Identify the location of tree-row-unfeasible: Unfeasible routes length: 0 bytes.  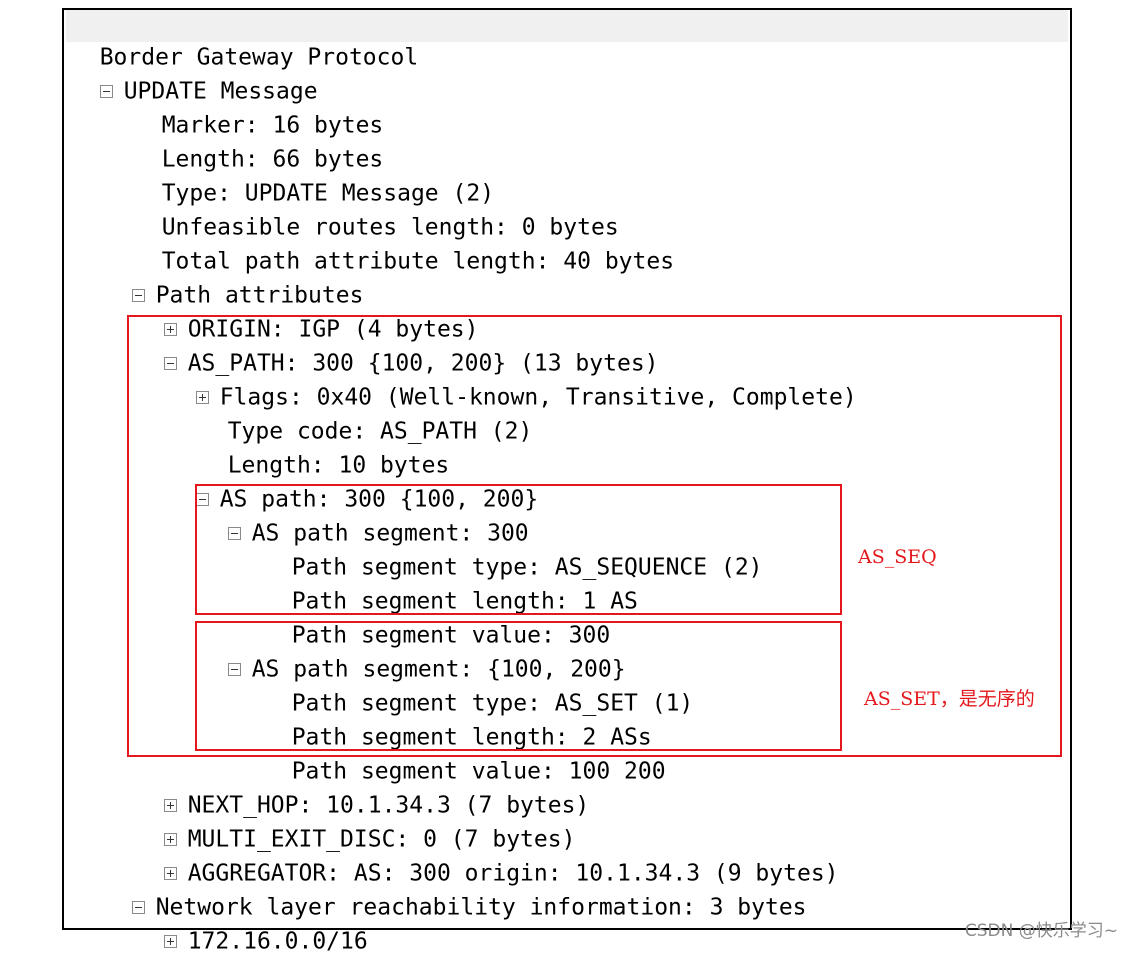
(376, 208).